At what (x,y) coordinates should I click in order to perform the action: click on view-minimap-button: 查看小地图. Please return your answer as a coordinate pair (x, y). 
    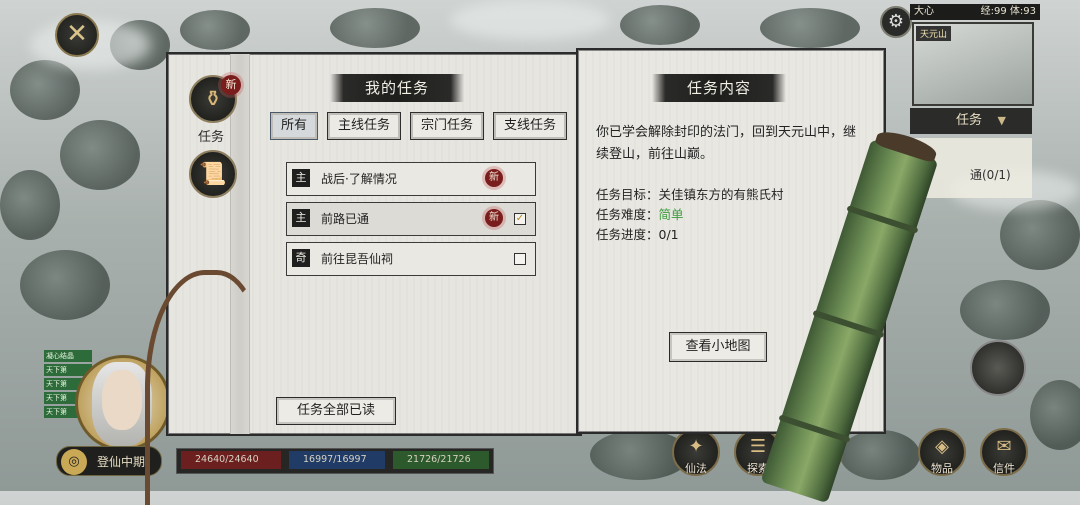
    Looking at the image, I should click on (718, 347).